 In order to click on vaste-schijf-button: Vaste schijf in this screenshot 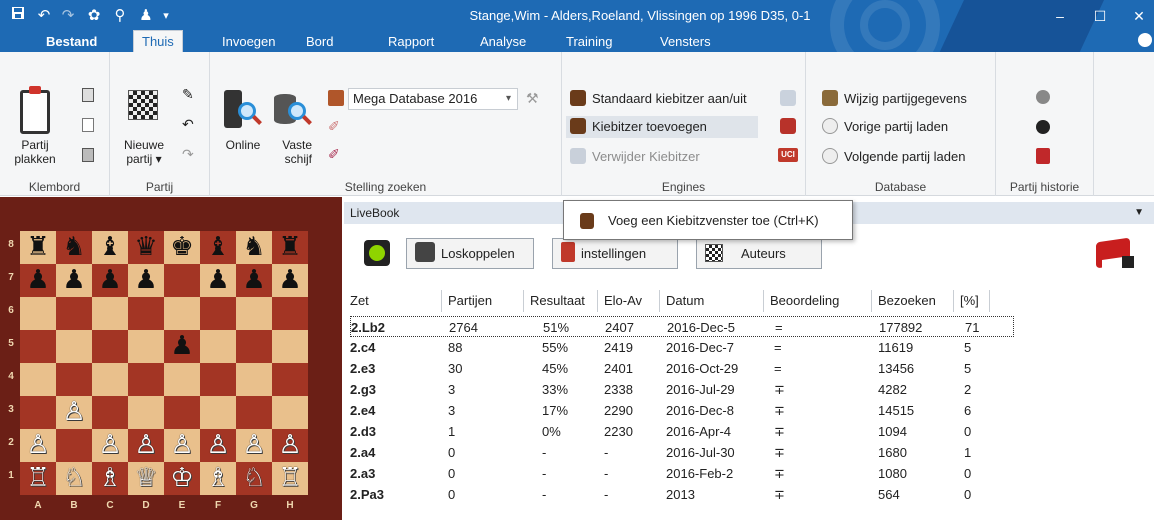, I will do `click(290, 152)`.